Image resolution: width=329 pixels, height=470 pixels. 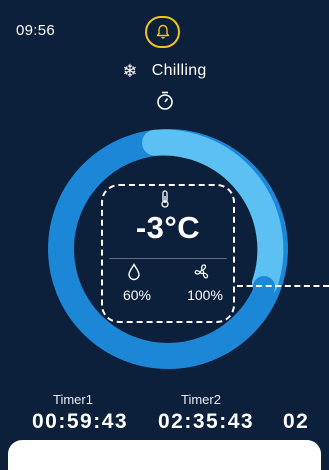 What do you see at coordinates (201, 399) in the screenshot?
I see `timer2-label: Timer2` at bounding box center [201, 399].